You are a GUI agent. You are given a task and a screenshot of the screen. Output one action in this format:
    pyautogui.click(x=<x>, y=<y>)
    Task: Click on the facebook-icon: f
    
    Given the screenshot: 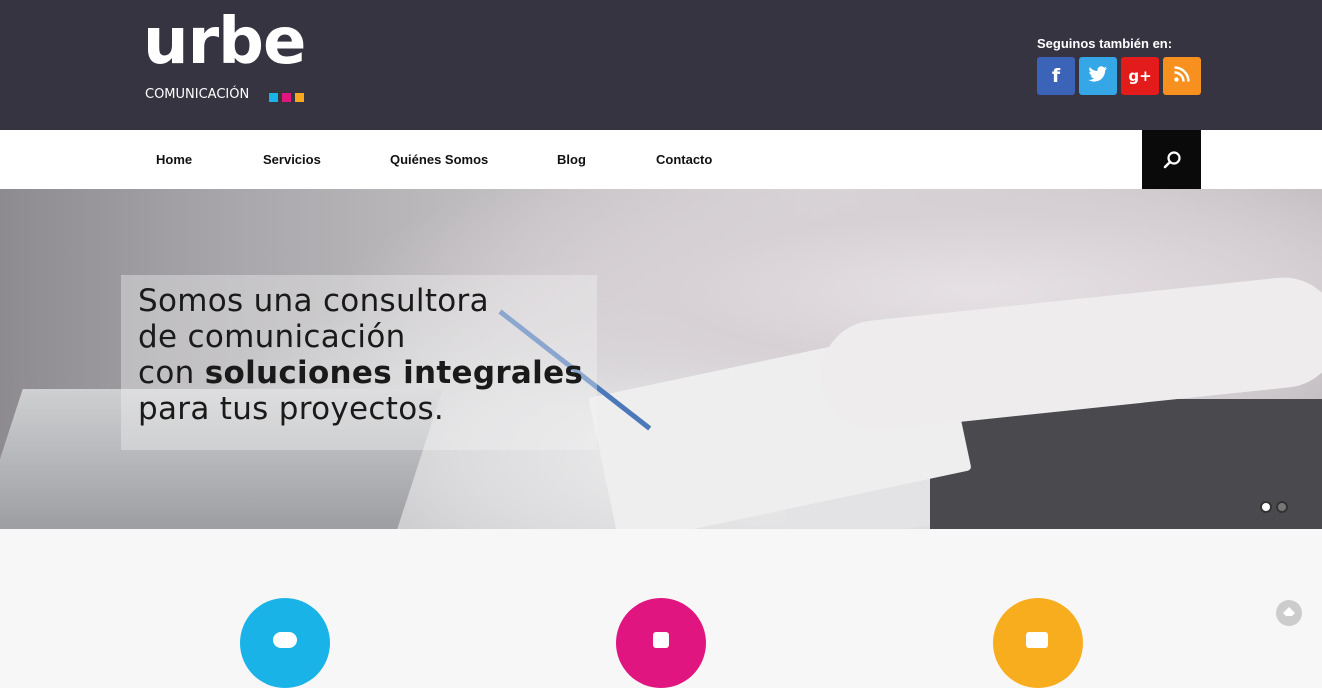 What is the action you would take?
    pyautogui.click(x=1056, y=76)
    